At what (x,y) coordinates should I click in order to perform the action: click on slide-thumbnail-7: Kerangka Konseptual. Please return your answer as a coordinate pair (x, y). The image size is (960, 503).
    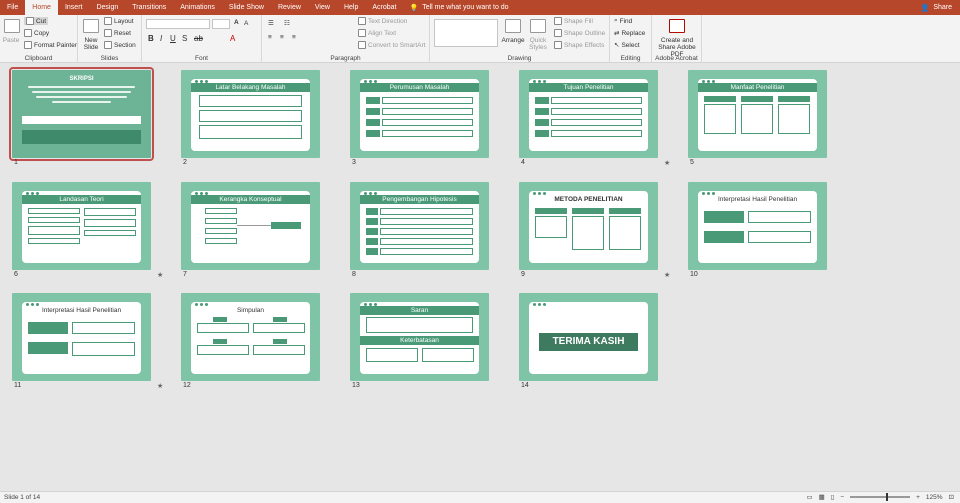
    Looking at the image, I should click on (250, 226).